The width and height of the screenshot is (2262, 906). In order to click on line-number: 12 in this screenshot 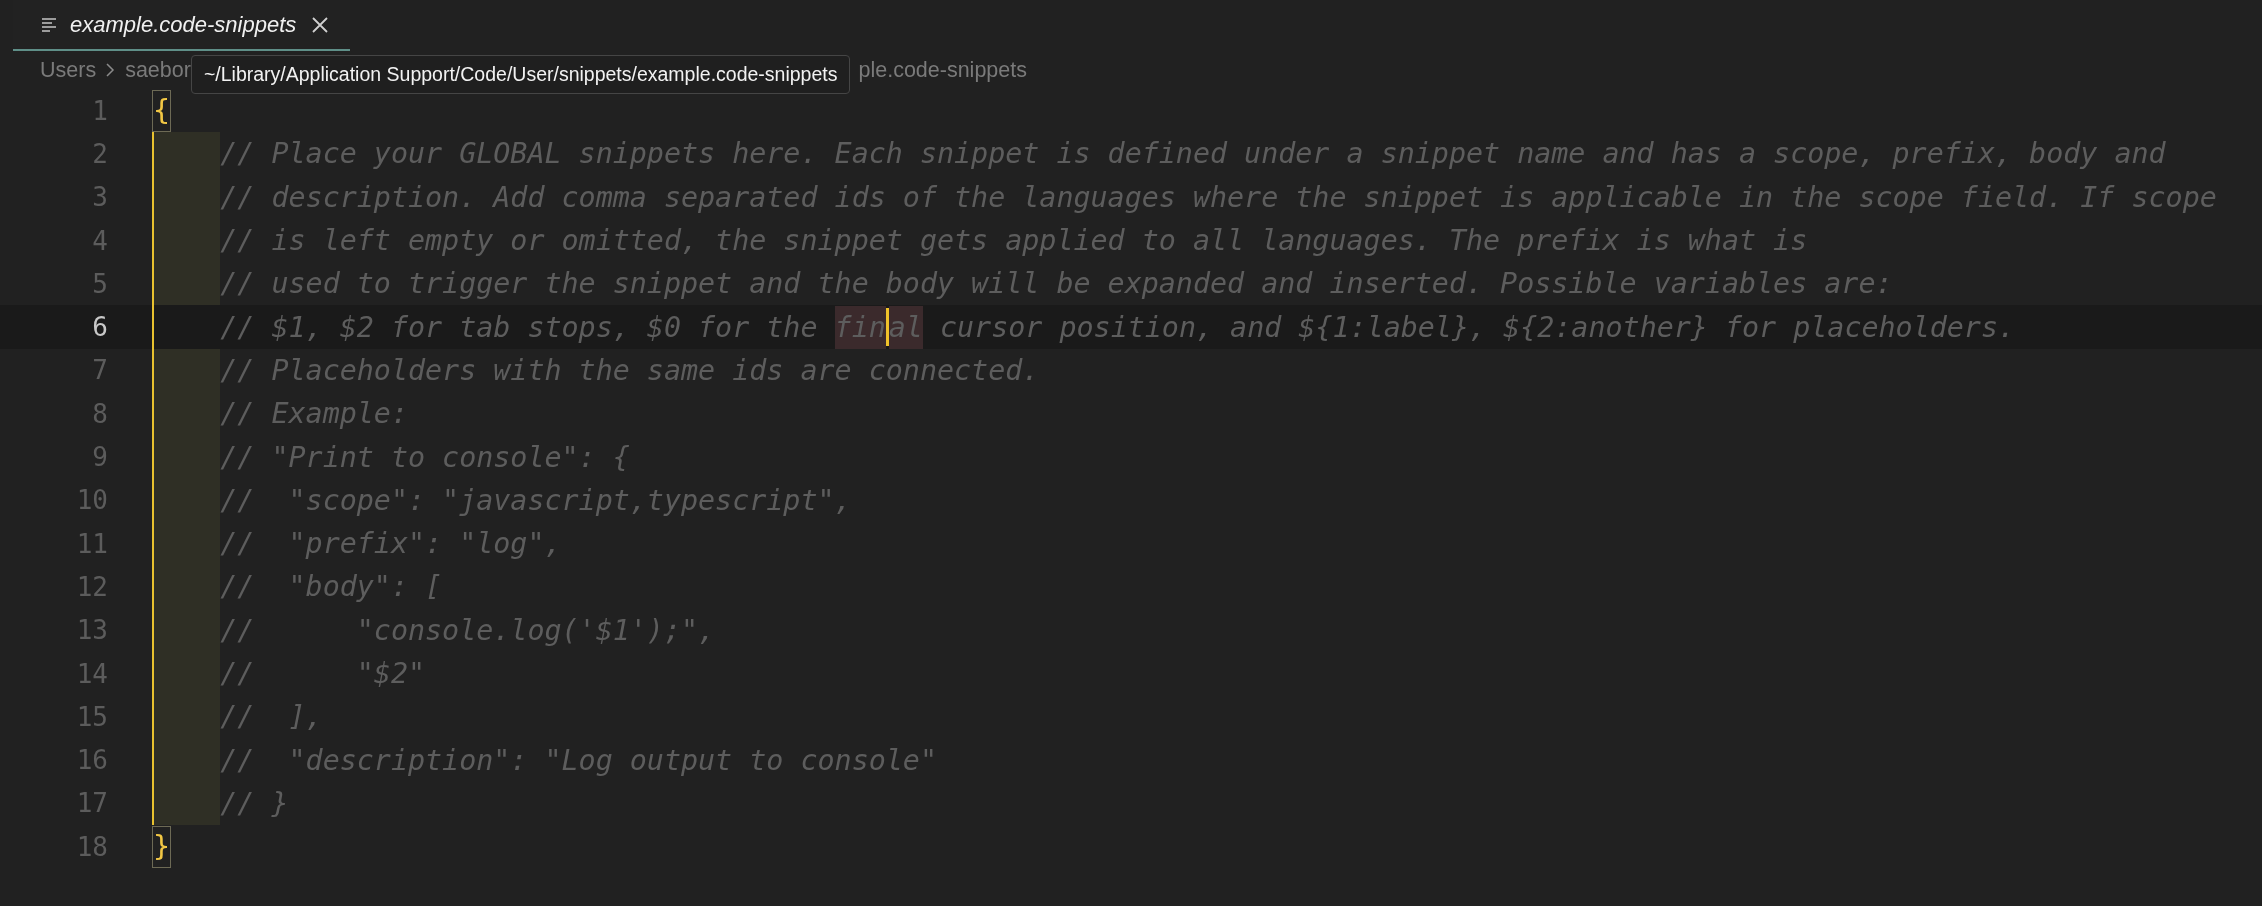, I will do `click(91, 586)`.